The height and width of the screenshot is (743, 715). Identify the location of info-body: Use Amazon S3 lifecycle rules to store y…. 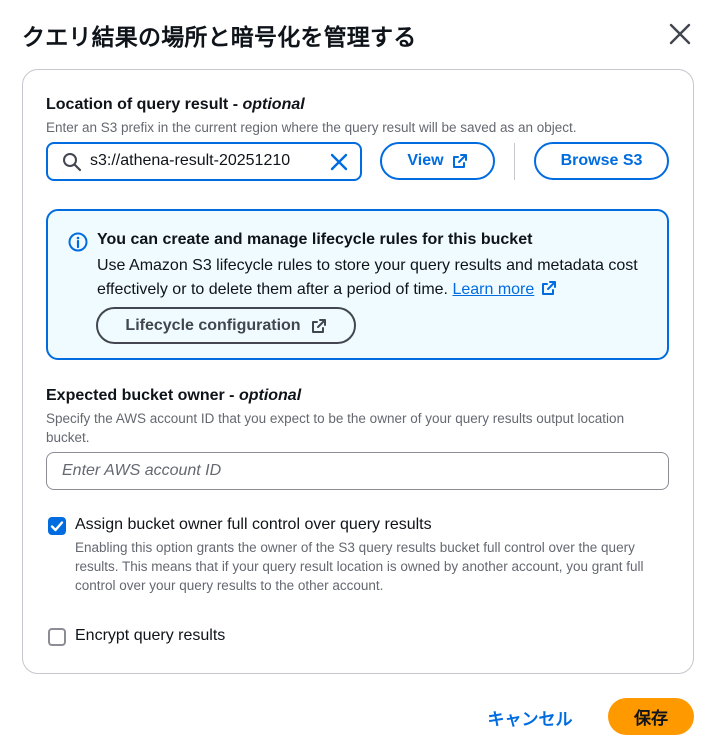
(367, 277).